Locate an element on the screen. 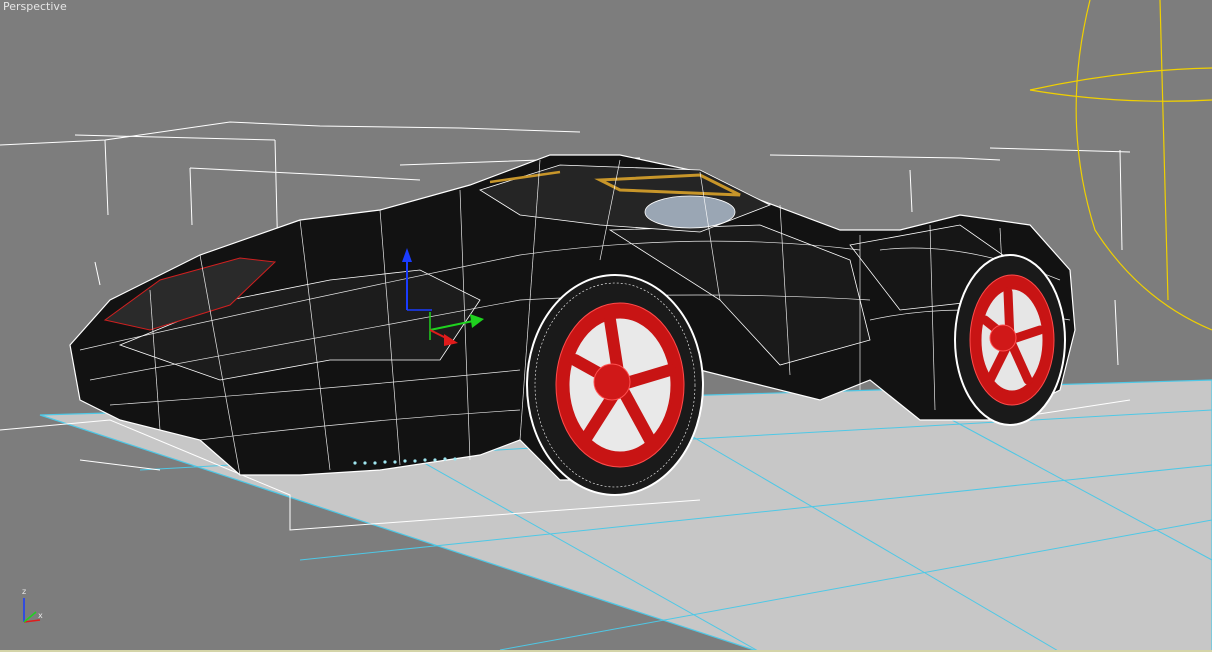  viewport-label: Perspective is located at coordinates (35, 7).